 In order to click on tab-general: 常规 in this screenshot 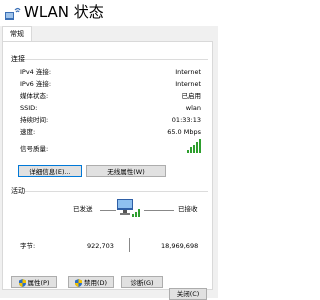, I will do `click(17, 34)`.